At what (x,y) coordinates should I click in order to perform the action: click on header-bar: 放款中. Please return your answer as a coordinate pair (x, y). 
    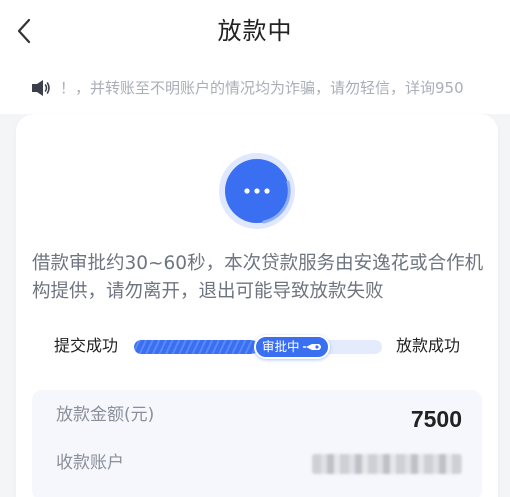
    Looking at the image, I should click on (255, 31).